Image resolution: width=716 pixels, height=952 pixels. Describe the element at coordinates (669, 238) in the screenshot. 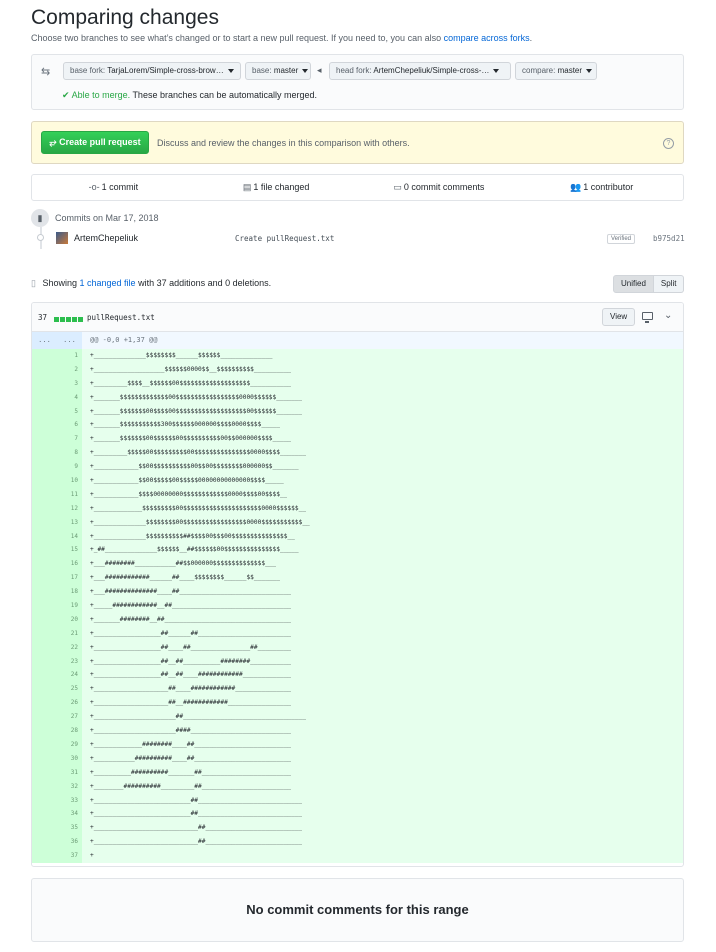

I see `commit-sha: b975d21` at that location.